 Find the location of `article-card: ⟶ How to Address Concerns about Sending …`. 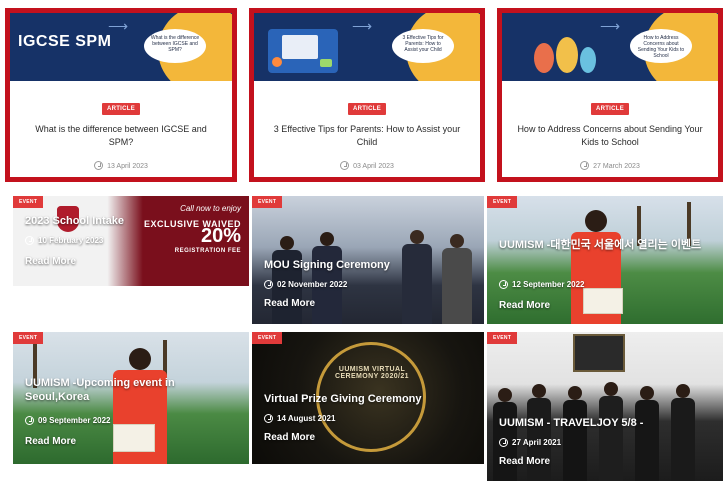

article-card: ⟶ How to Address Concerns about Sending … is located at coordinates (610, 95).